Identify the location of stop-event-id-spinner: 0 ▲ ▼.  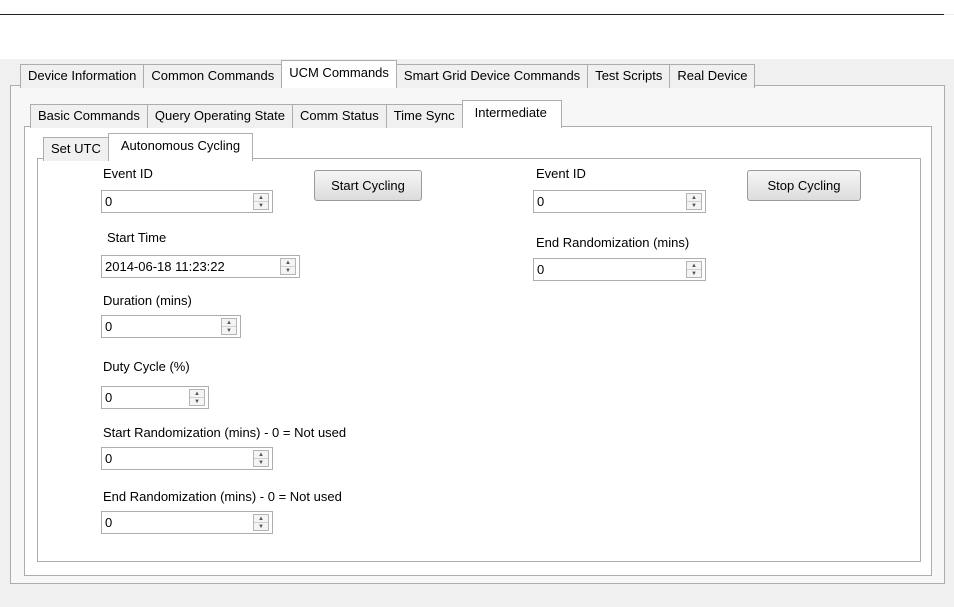
(619, 201).